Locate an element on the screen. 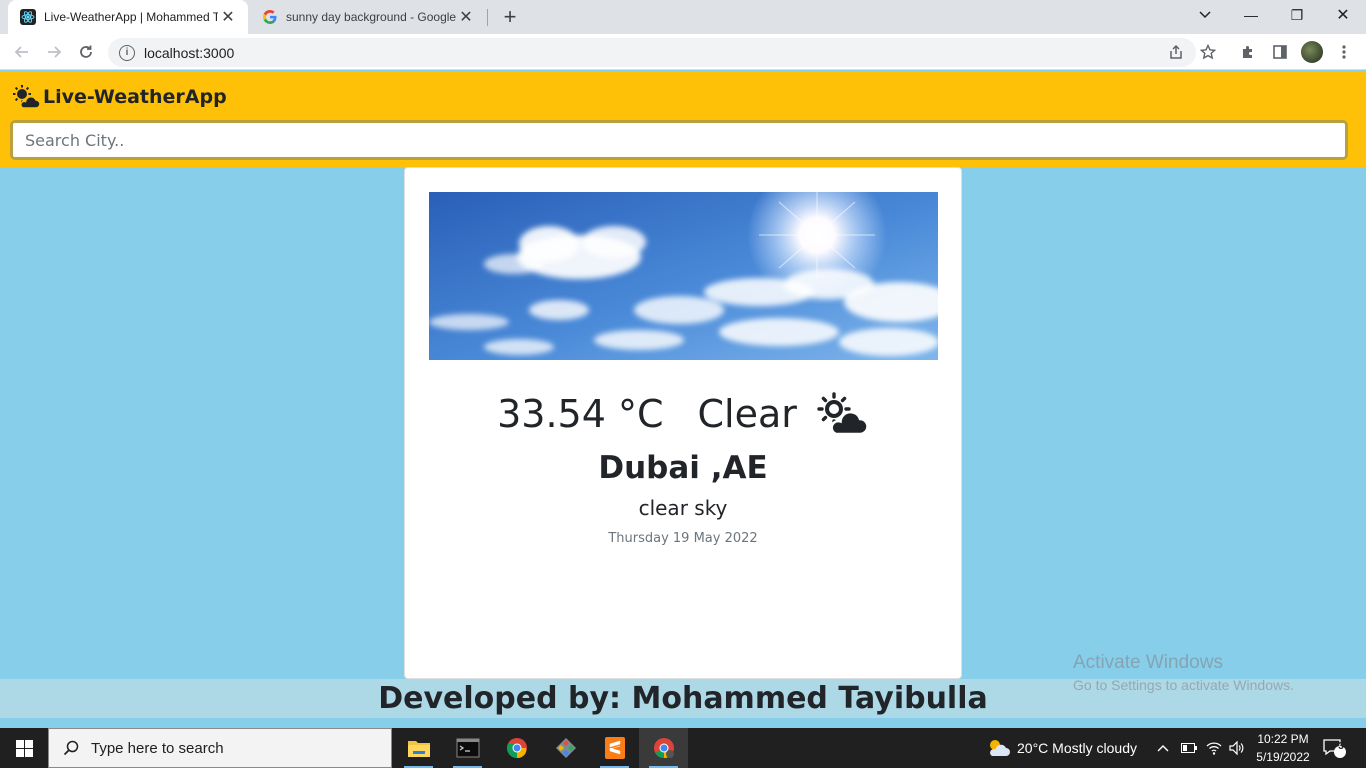 The width and height of the screenshot is (1366, 768). battery-icon is located at coordinates (1189, 748).